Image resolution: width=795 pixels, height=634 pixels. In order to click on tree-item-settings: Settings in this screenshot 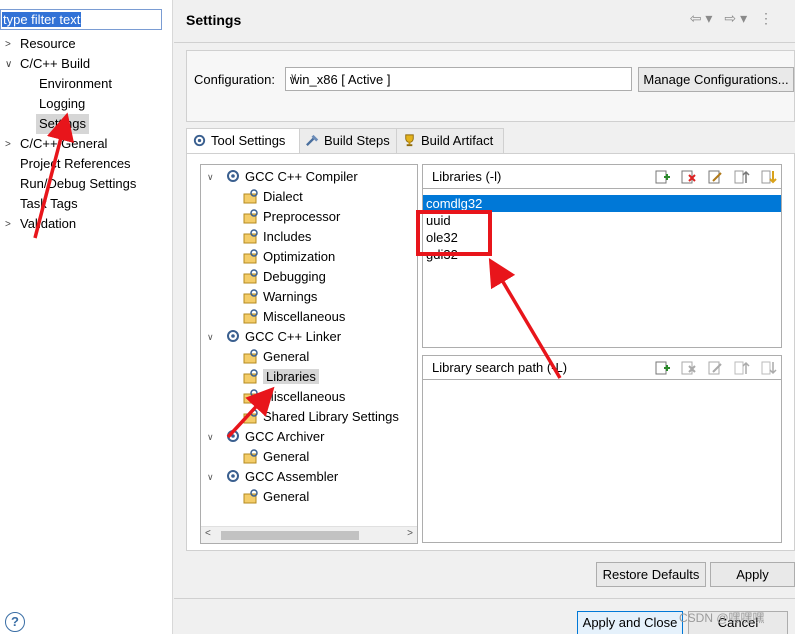, I will do `click(62, 124)`.